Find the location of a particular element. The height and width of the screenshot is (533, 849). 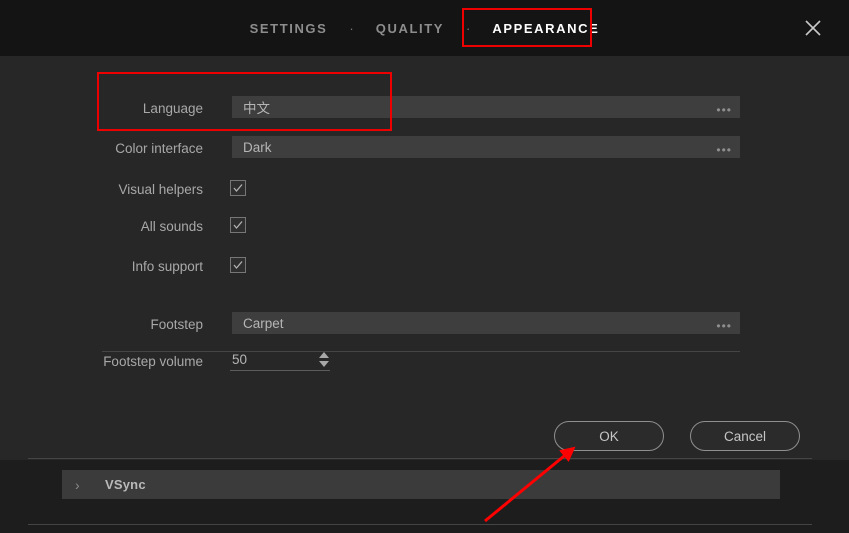

footstep-volume-label: Footstep volume is located at coordinates (153, 361).